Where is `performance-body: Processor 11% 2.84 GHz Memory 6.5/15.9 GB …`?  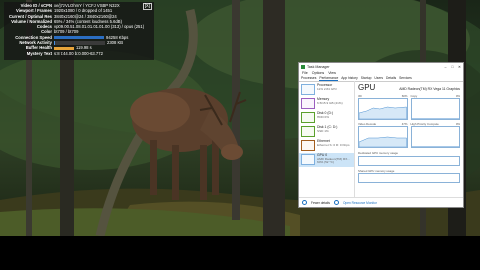 performance-body: Processor 11% 2.84 GHz Memory 6.5/15.9 GB … is located at coordinates (381, 139).